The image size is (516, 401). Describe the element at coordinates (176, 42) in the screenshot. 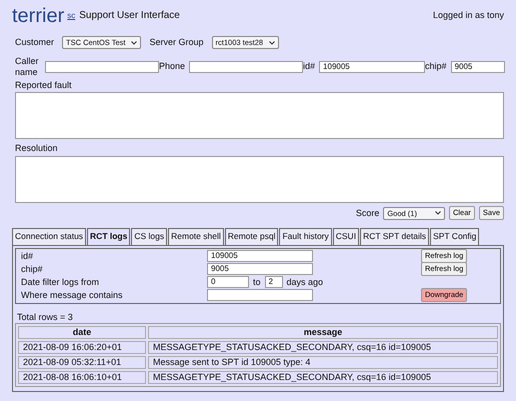

I see `field-label: Server Group` at that location.